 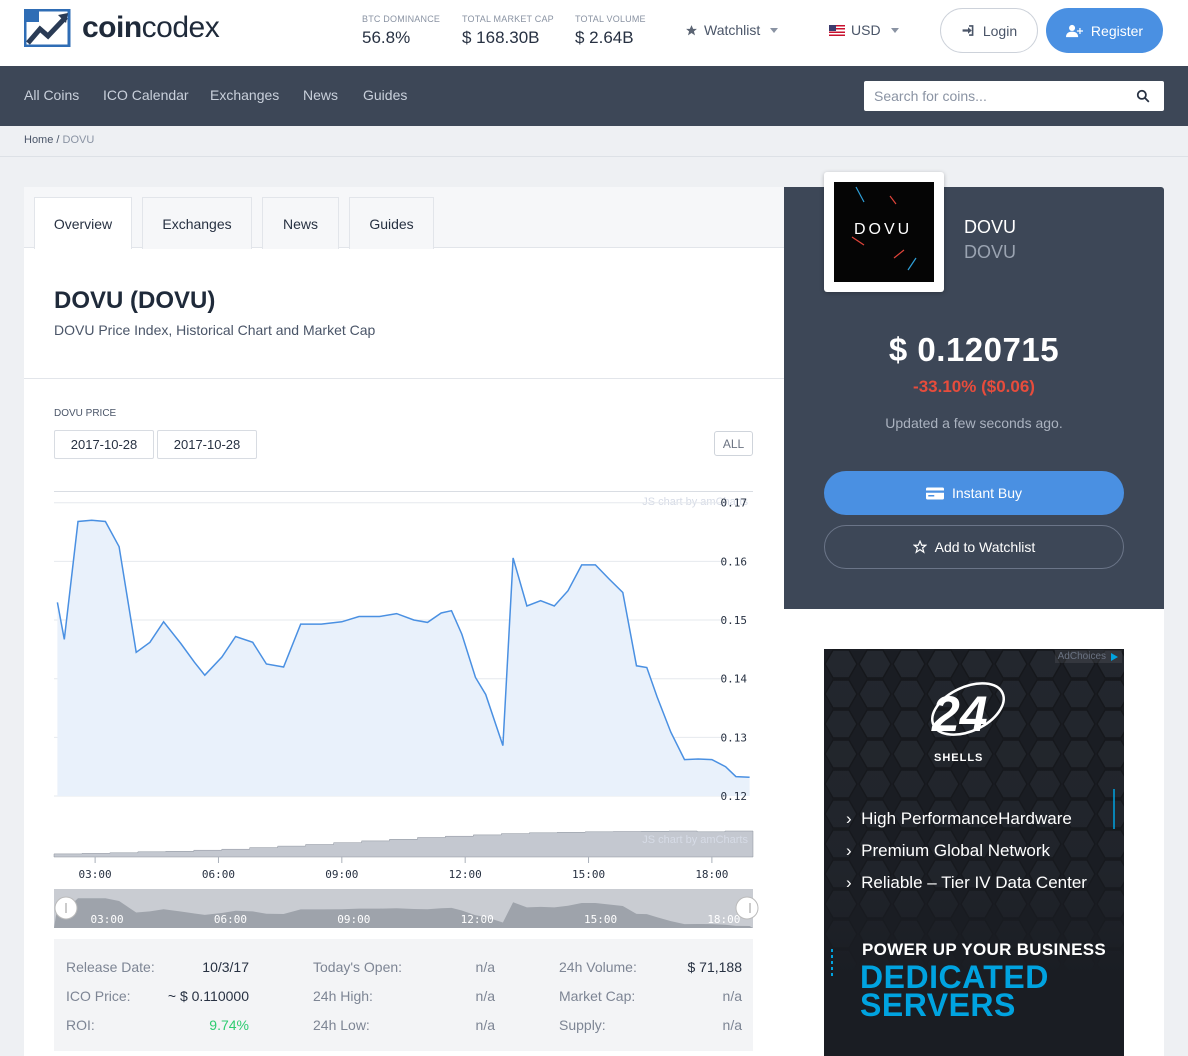 What do you see at coordinates (78, 140) in the screenshot?
I see `breadcrumb-current: DOVU` at bounding box center [78, 140].